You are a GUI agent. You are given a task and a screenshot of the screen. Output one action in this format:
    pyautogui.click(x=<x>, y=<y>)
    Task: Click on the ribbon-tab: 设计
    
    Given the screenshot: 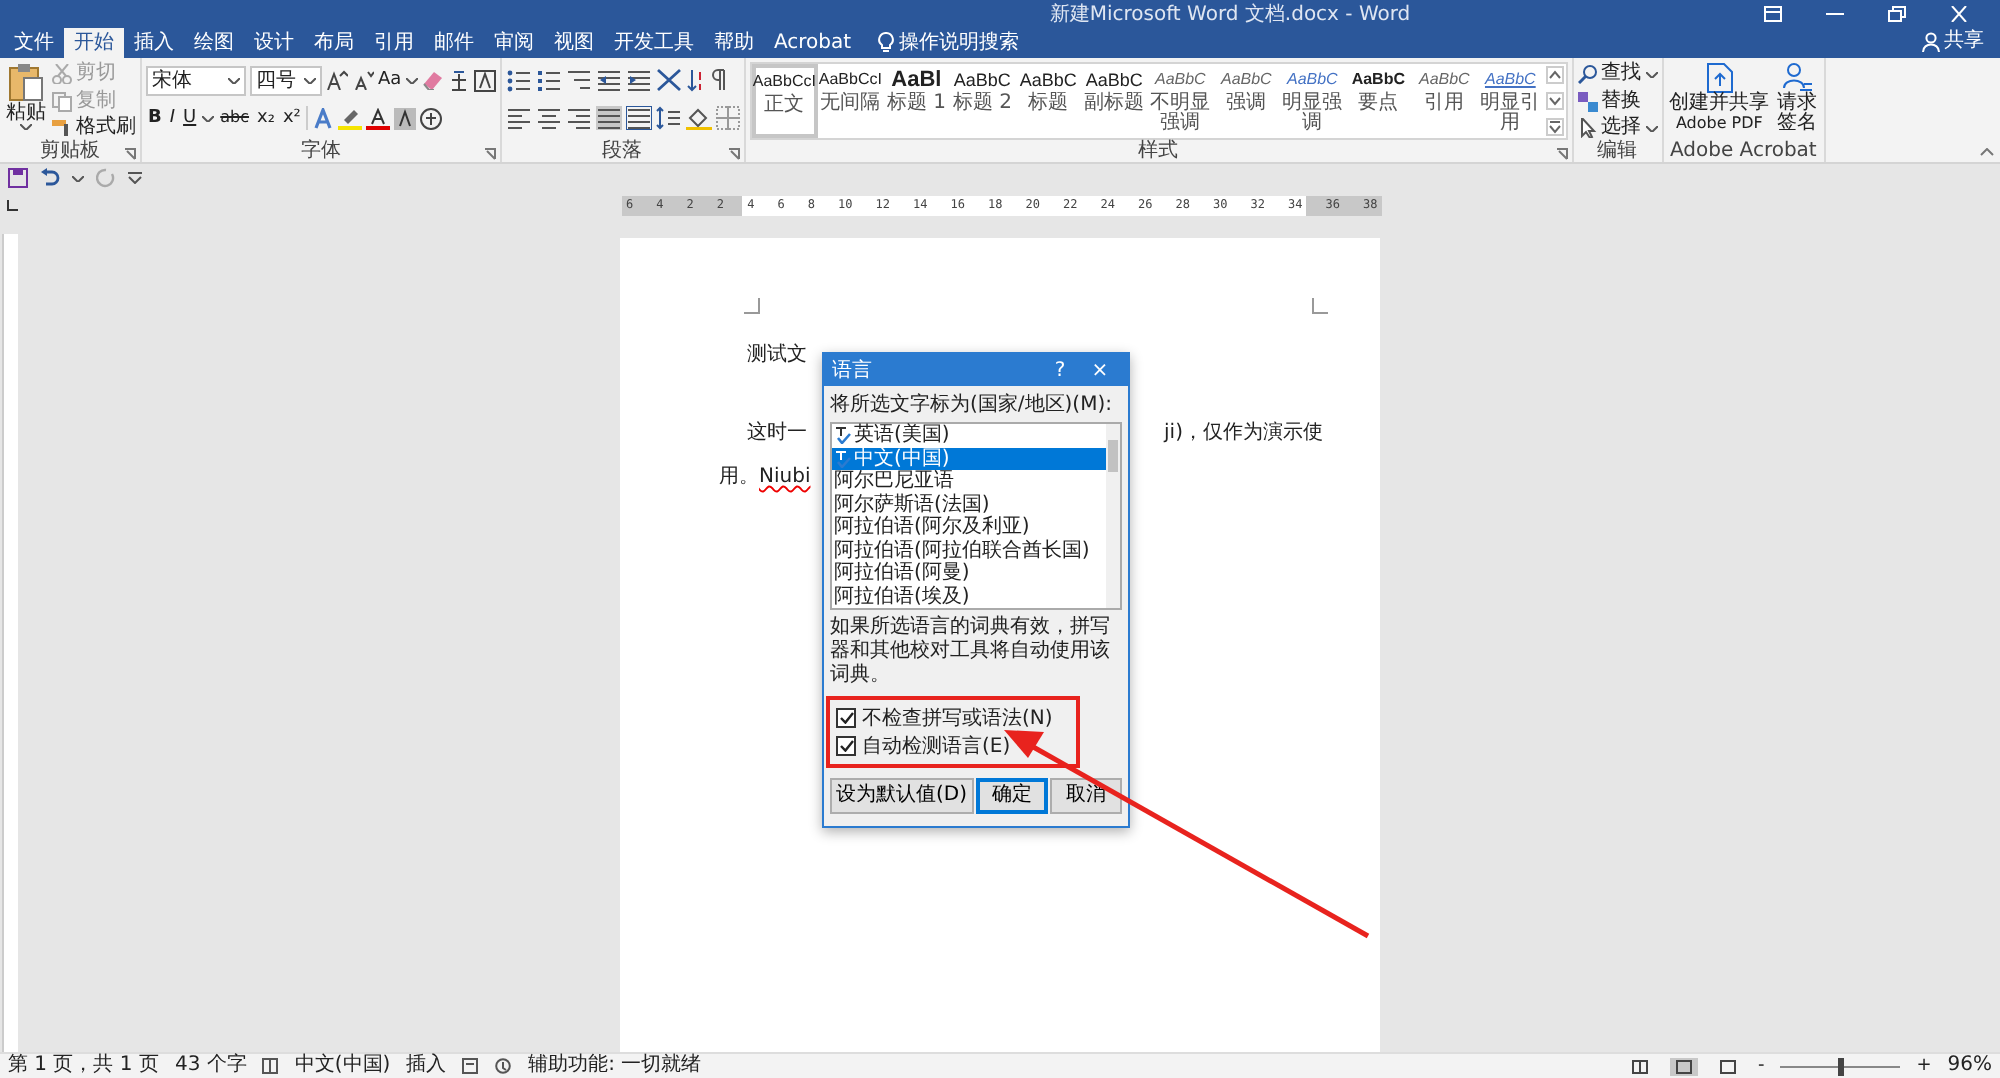 What is the action you would take?
    pyautogui.click(x=274, y=43)
    